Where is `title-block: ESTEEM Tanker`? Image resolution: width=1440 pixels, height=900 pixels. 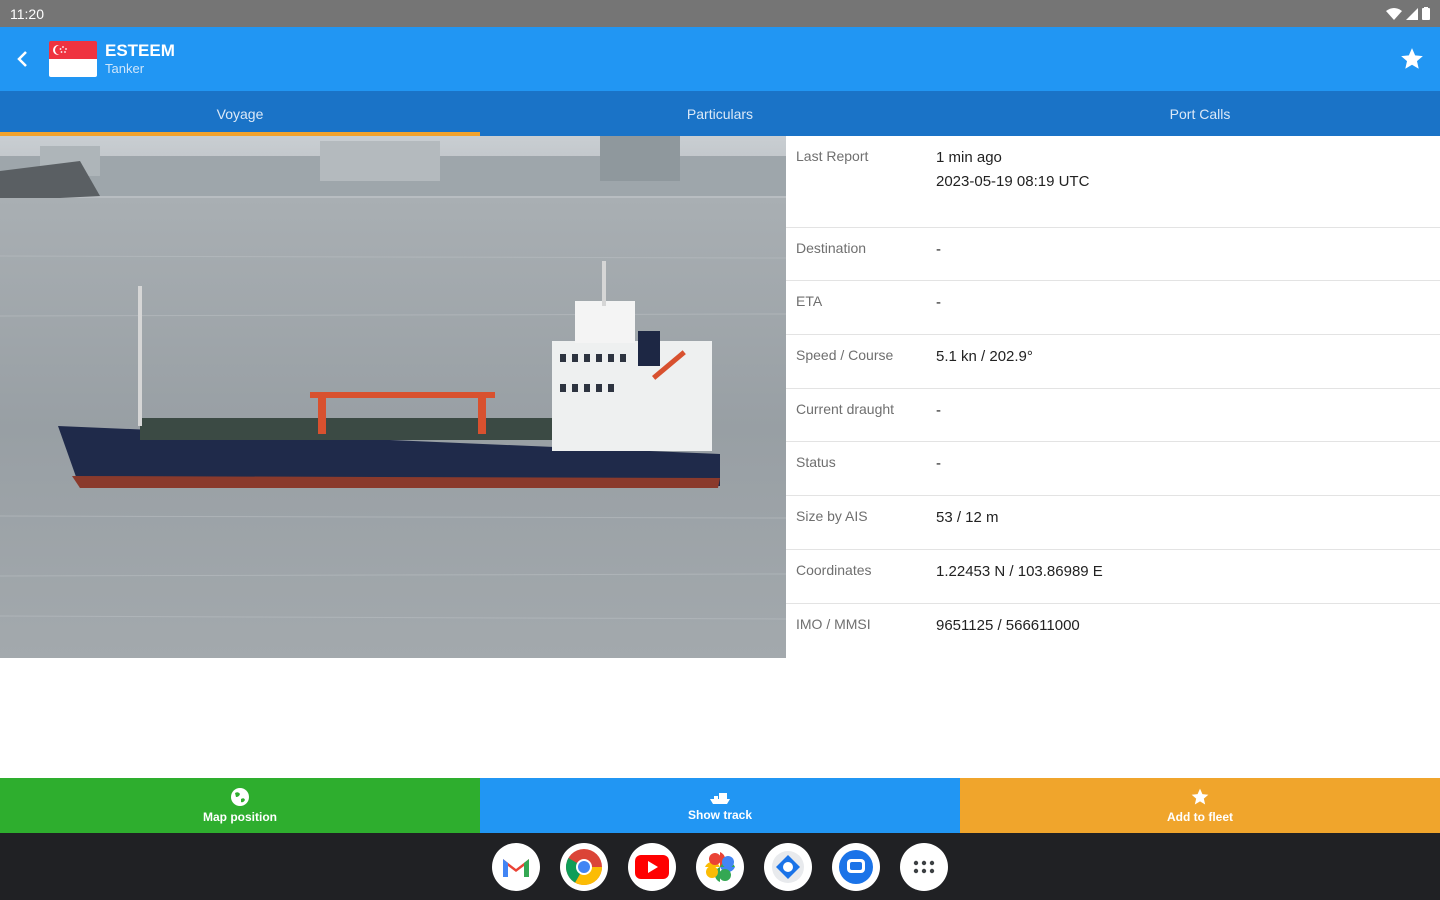
title-block: ESTEEM Tanker is located at coordinates (140, 59).